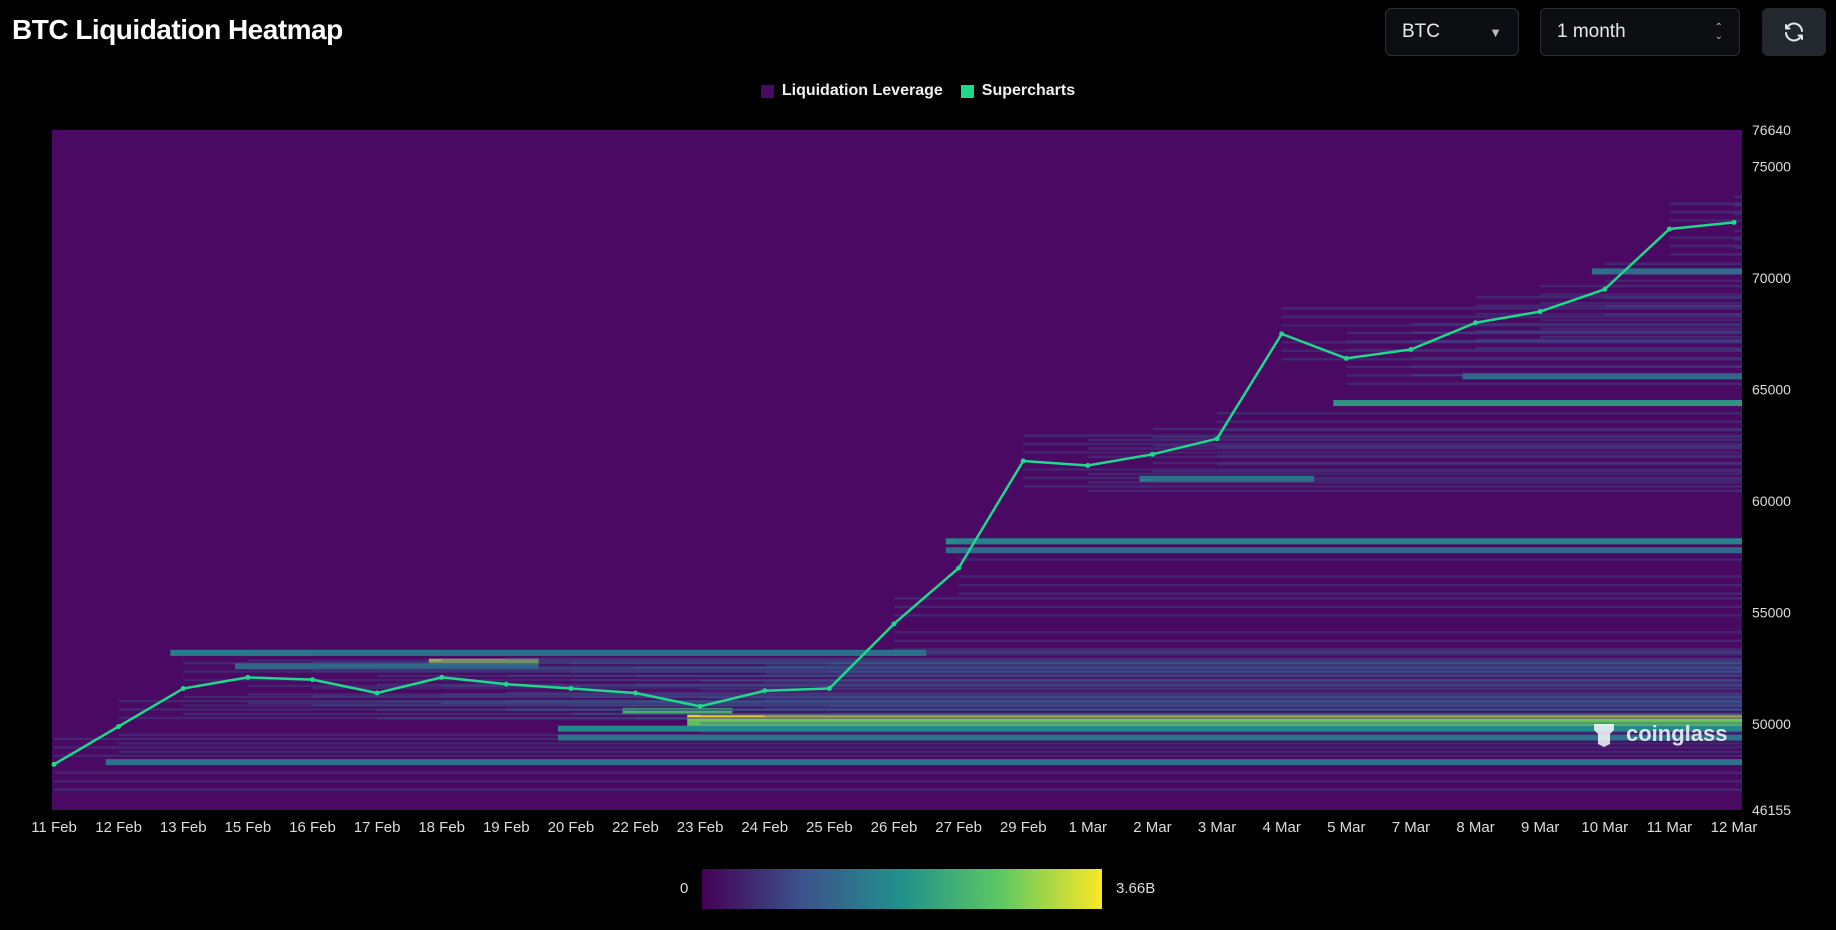 The height and width of the screenshot is (930, 1836). I want to click on x-tick-label: 19 Feb, so click(506, 827).